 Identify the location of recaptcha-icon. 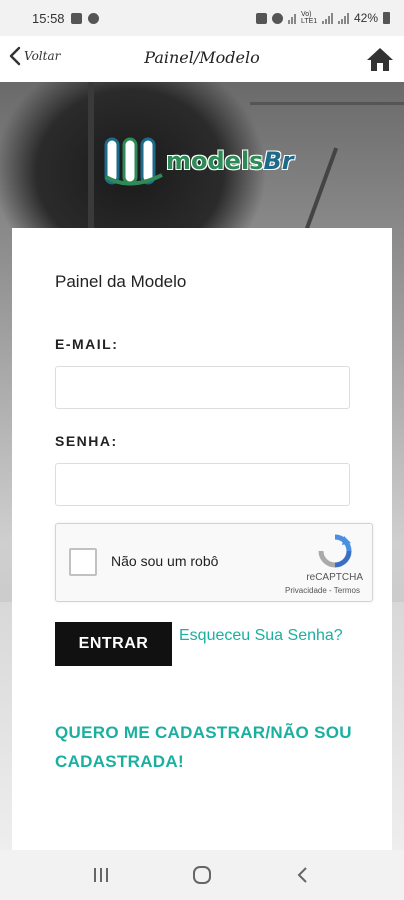
(335, 551).